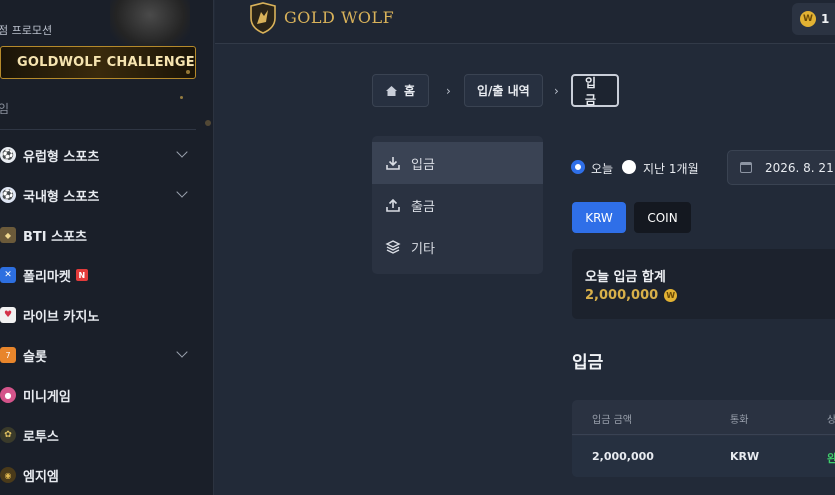  Describe the element at coordinates (26, 30) in the screenshot. I see `promo-label: 점 프로모션` at that location.